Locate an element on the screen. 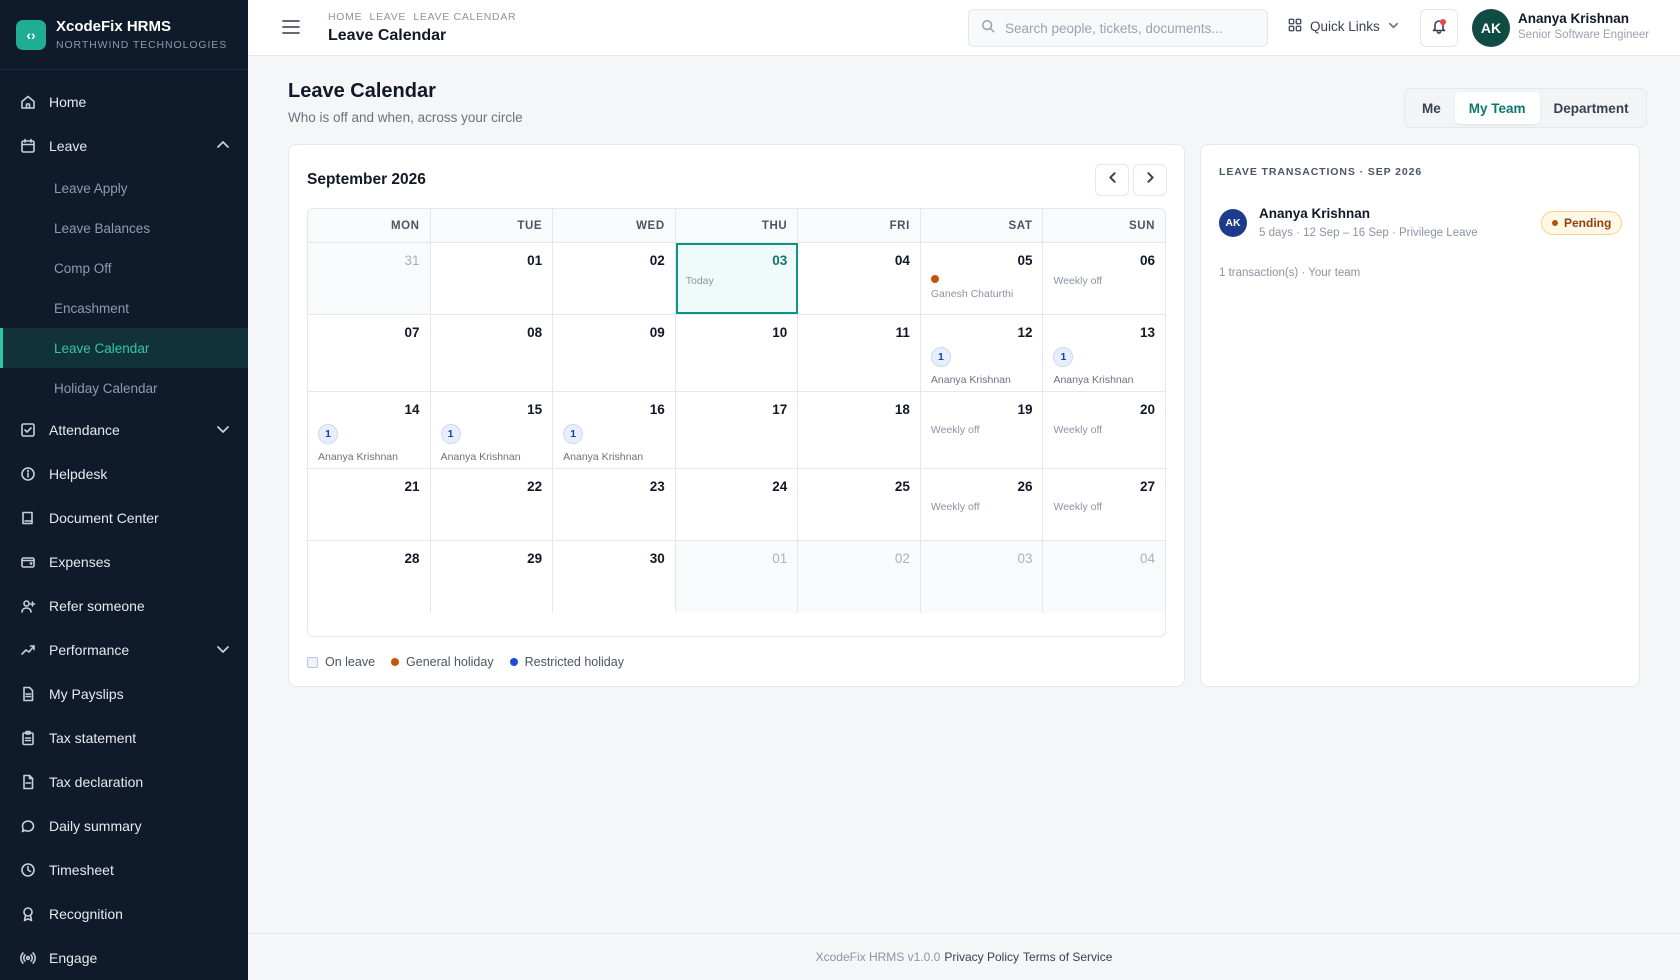 This screenshot has height=980, width=1680. calendar-day: 06 Weekly off is located at coordinates (1104, 278).